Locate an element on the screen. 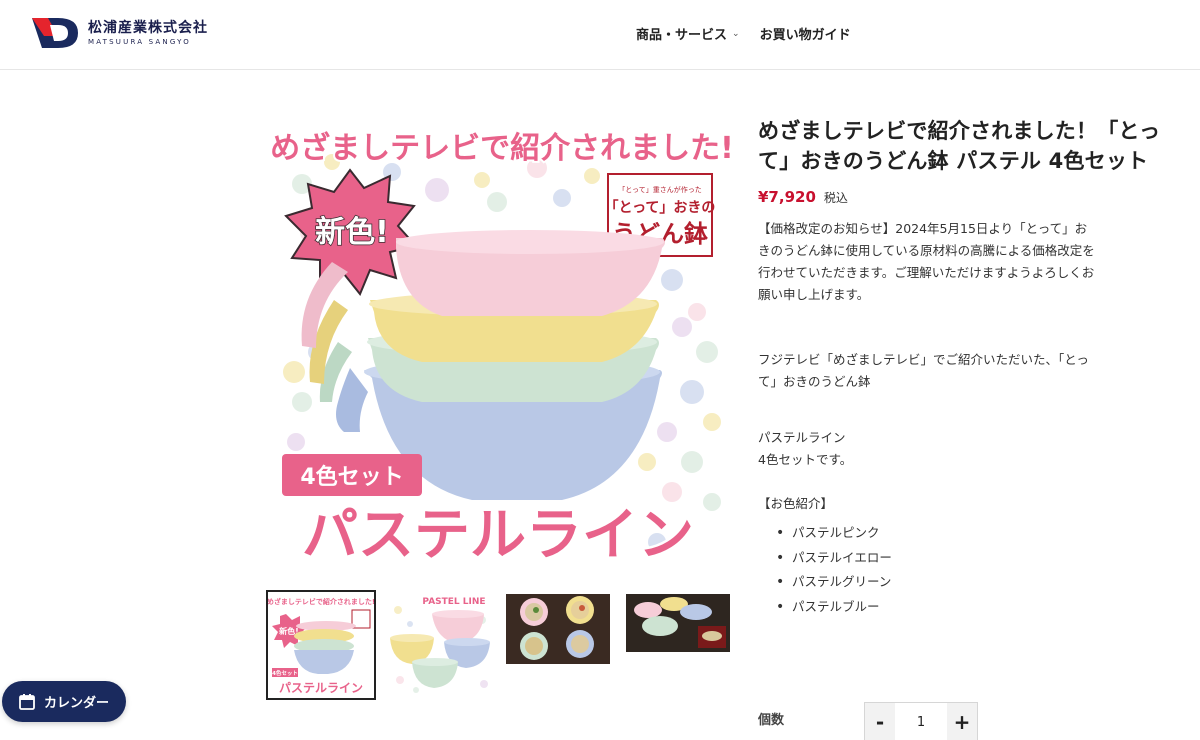 This screenshot has width=1200, height=740. thumb-main: めざましテレビで紹介されました! 新色! 4色セット パステルライン is located at coordinates (321, 645).